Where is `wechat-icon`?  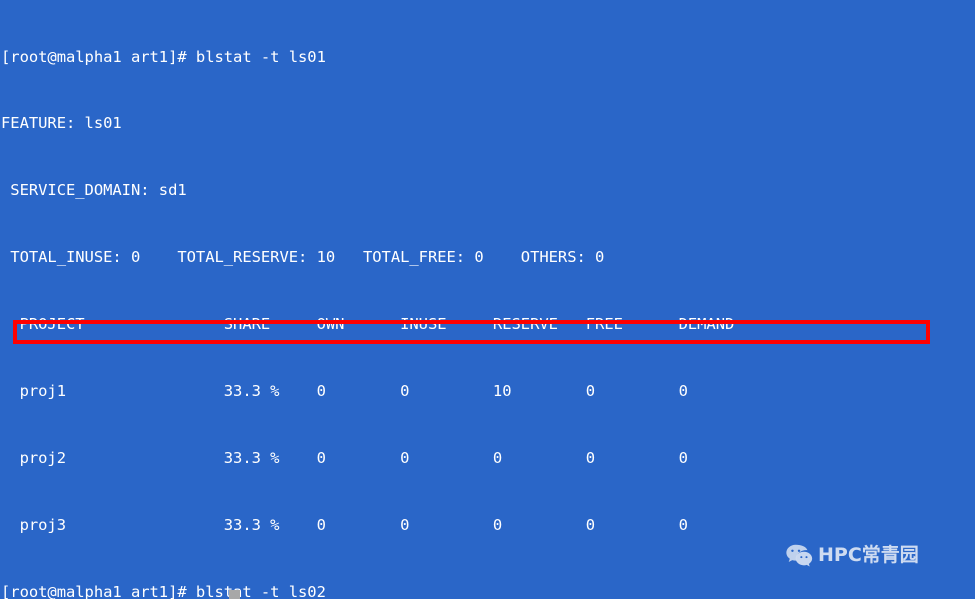
wechat-icon is located at coordinates (799, 555).